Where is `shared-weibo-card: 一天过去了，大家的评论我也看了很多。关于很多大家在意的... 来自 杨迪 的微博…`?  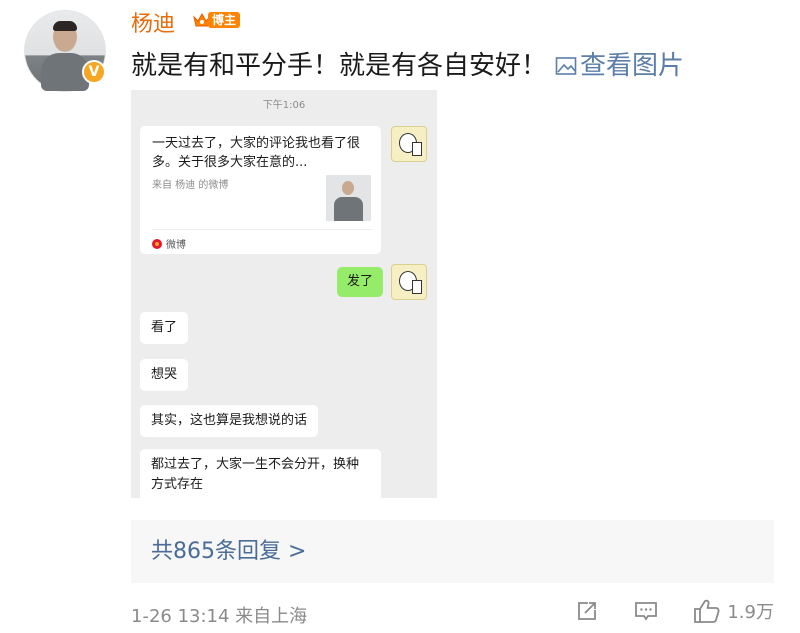 shared-weibo-card: 一天过去了，大家的评论我也看了很多。关于很多大家在意的... 来自 杨迪 的微博… is located at coordinates (260, 190).